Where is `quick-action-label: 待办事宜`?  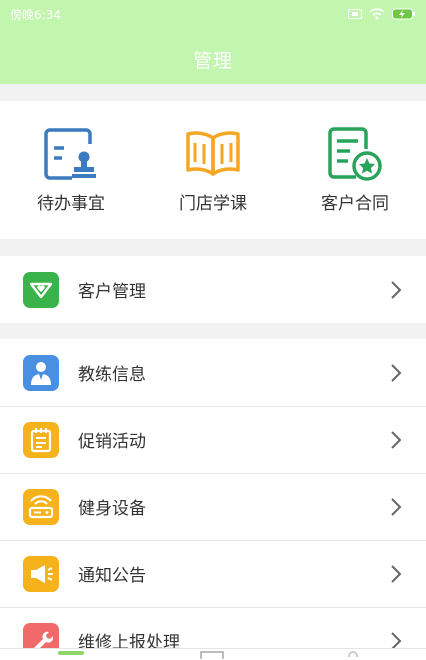 quick-action-label: 待办事宜 is located at coordinates (71, 204).